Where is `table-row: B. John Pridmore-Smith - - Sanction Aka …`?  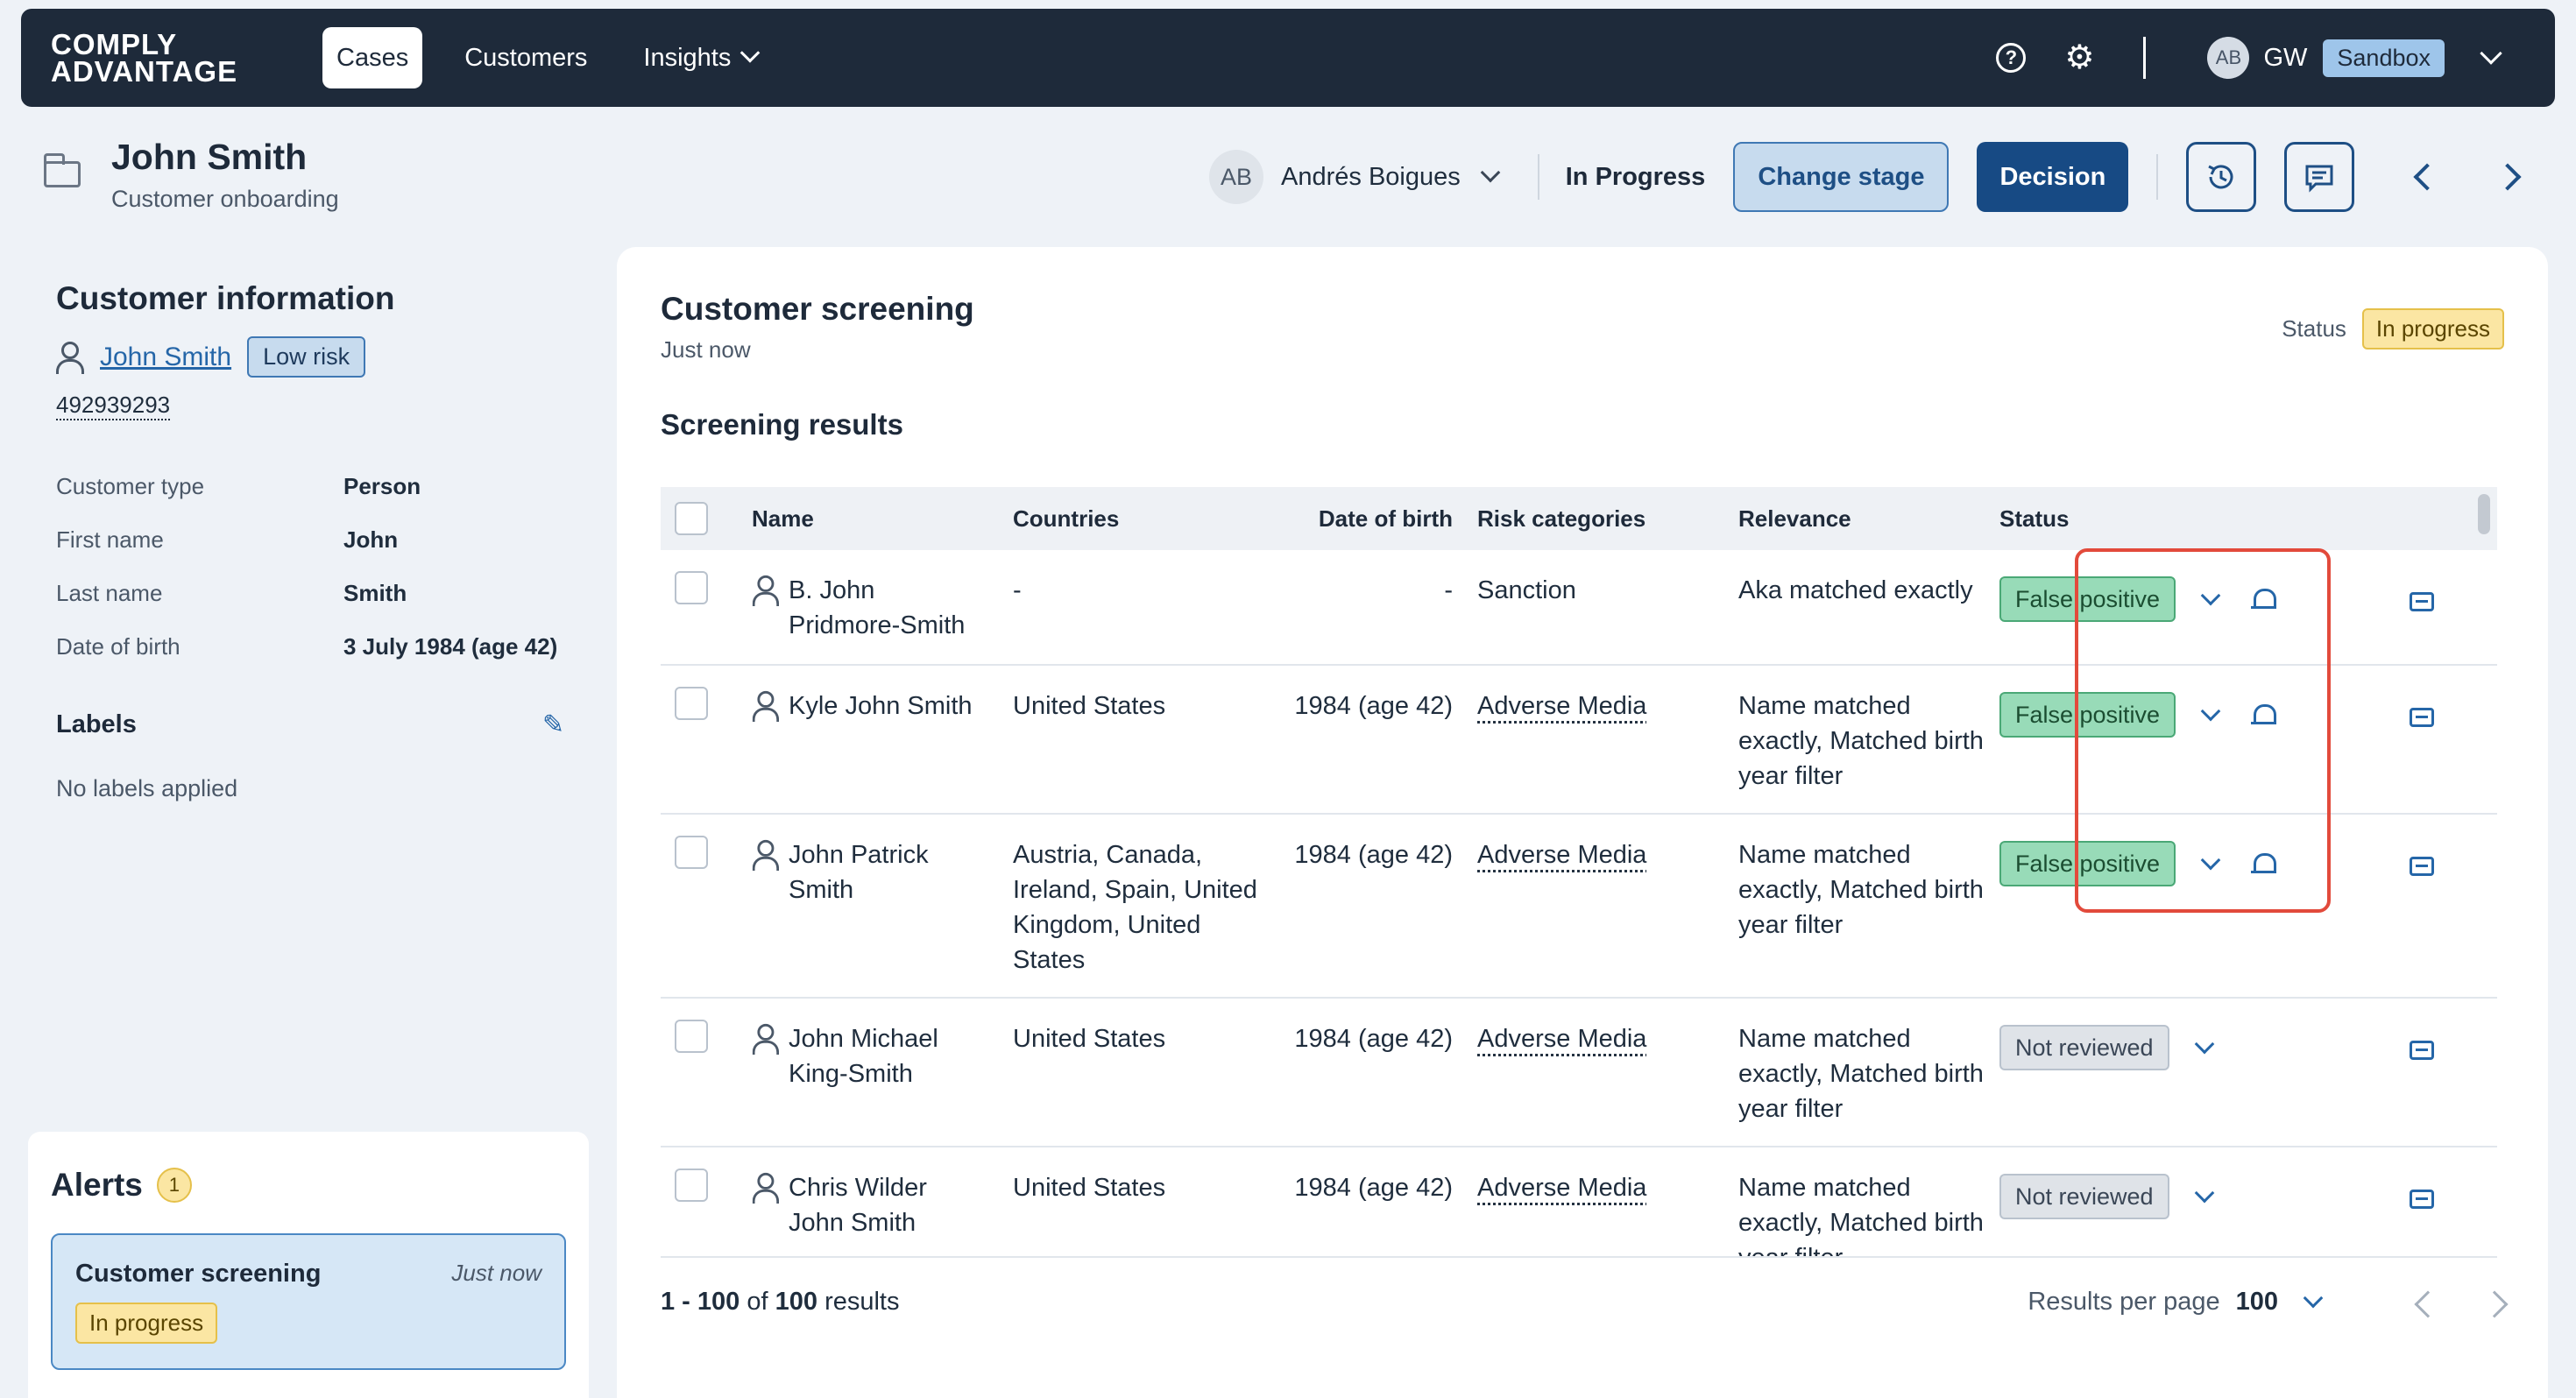 table-row: B. John Pridmore-Smith - - Sanction Aka … is located at coordinates (1579, 608).